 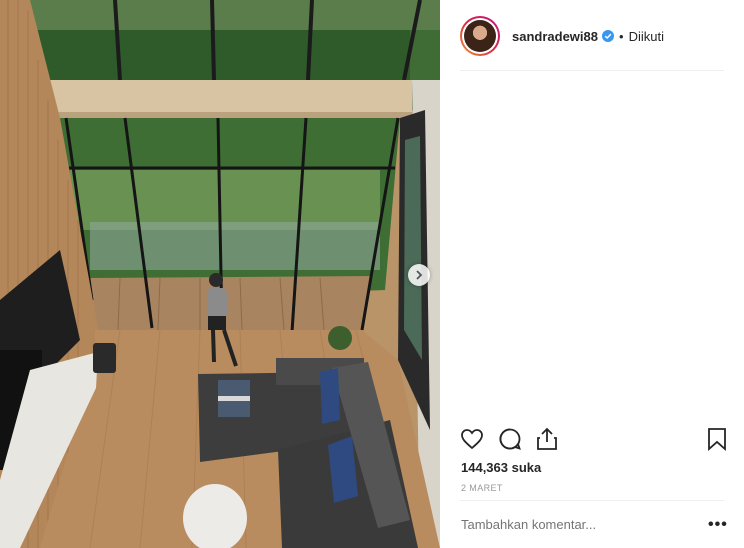 What do you see at coordinates (555, 36) in the screenshot?
I see `username-link: sandradewi88` at bounding box center [555, 36].